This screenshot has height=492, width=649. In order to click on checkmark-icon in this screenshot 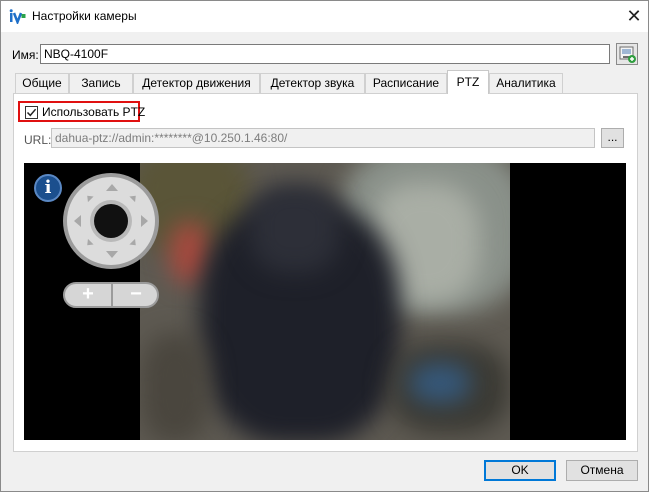, I will do `click(31, 112)`.